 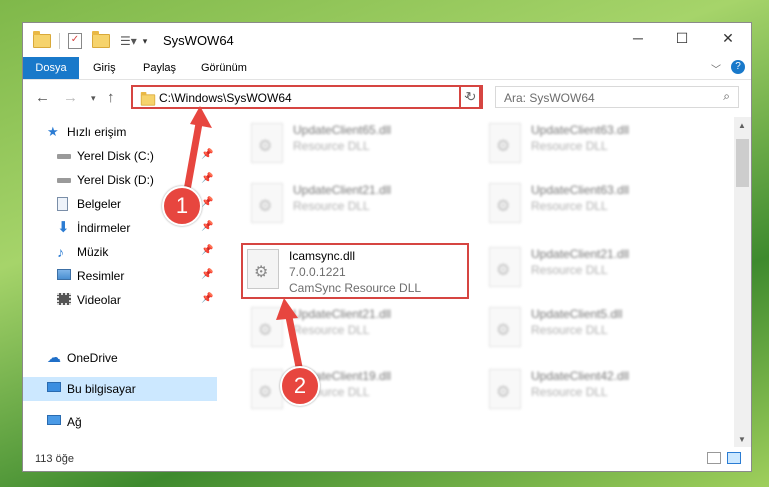 What do you see at coordinates (182, 206) in the screenshot?
I see `callout-1: 1` at bounding box center [182, 206].